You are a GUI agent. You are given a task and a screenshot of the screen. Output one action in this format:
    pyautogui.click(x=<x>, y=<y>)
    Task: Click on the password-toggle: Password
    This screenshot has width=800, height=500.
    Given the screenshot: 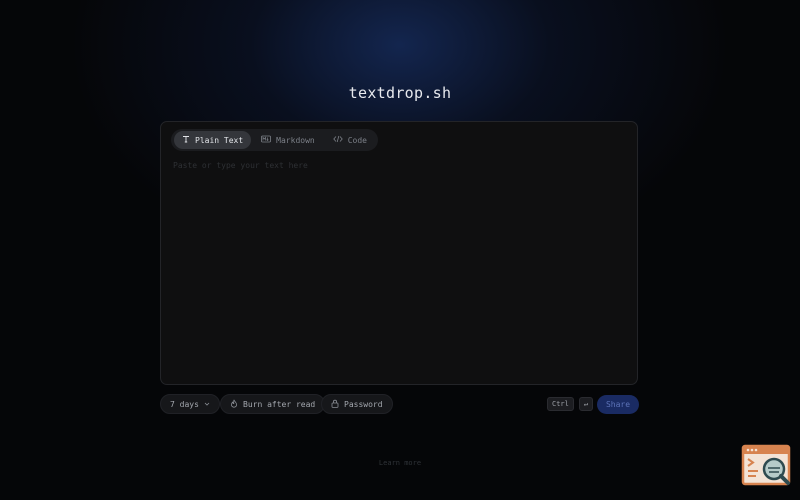 What is the action you would take?
    pyautogui.click(x=357, y=404)
    